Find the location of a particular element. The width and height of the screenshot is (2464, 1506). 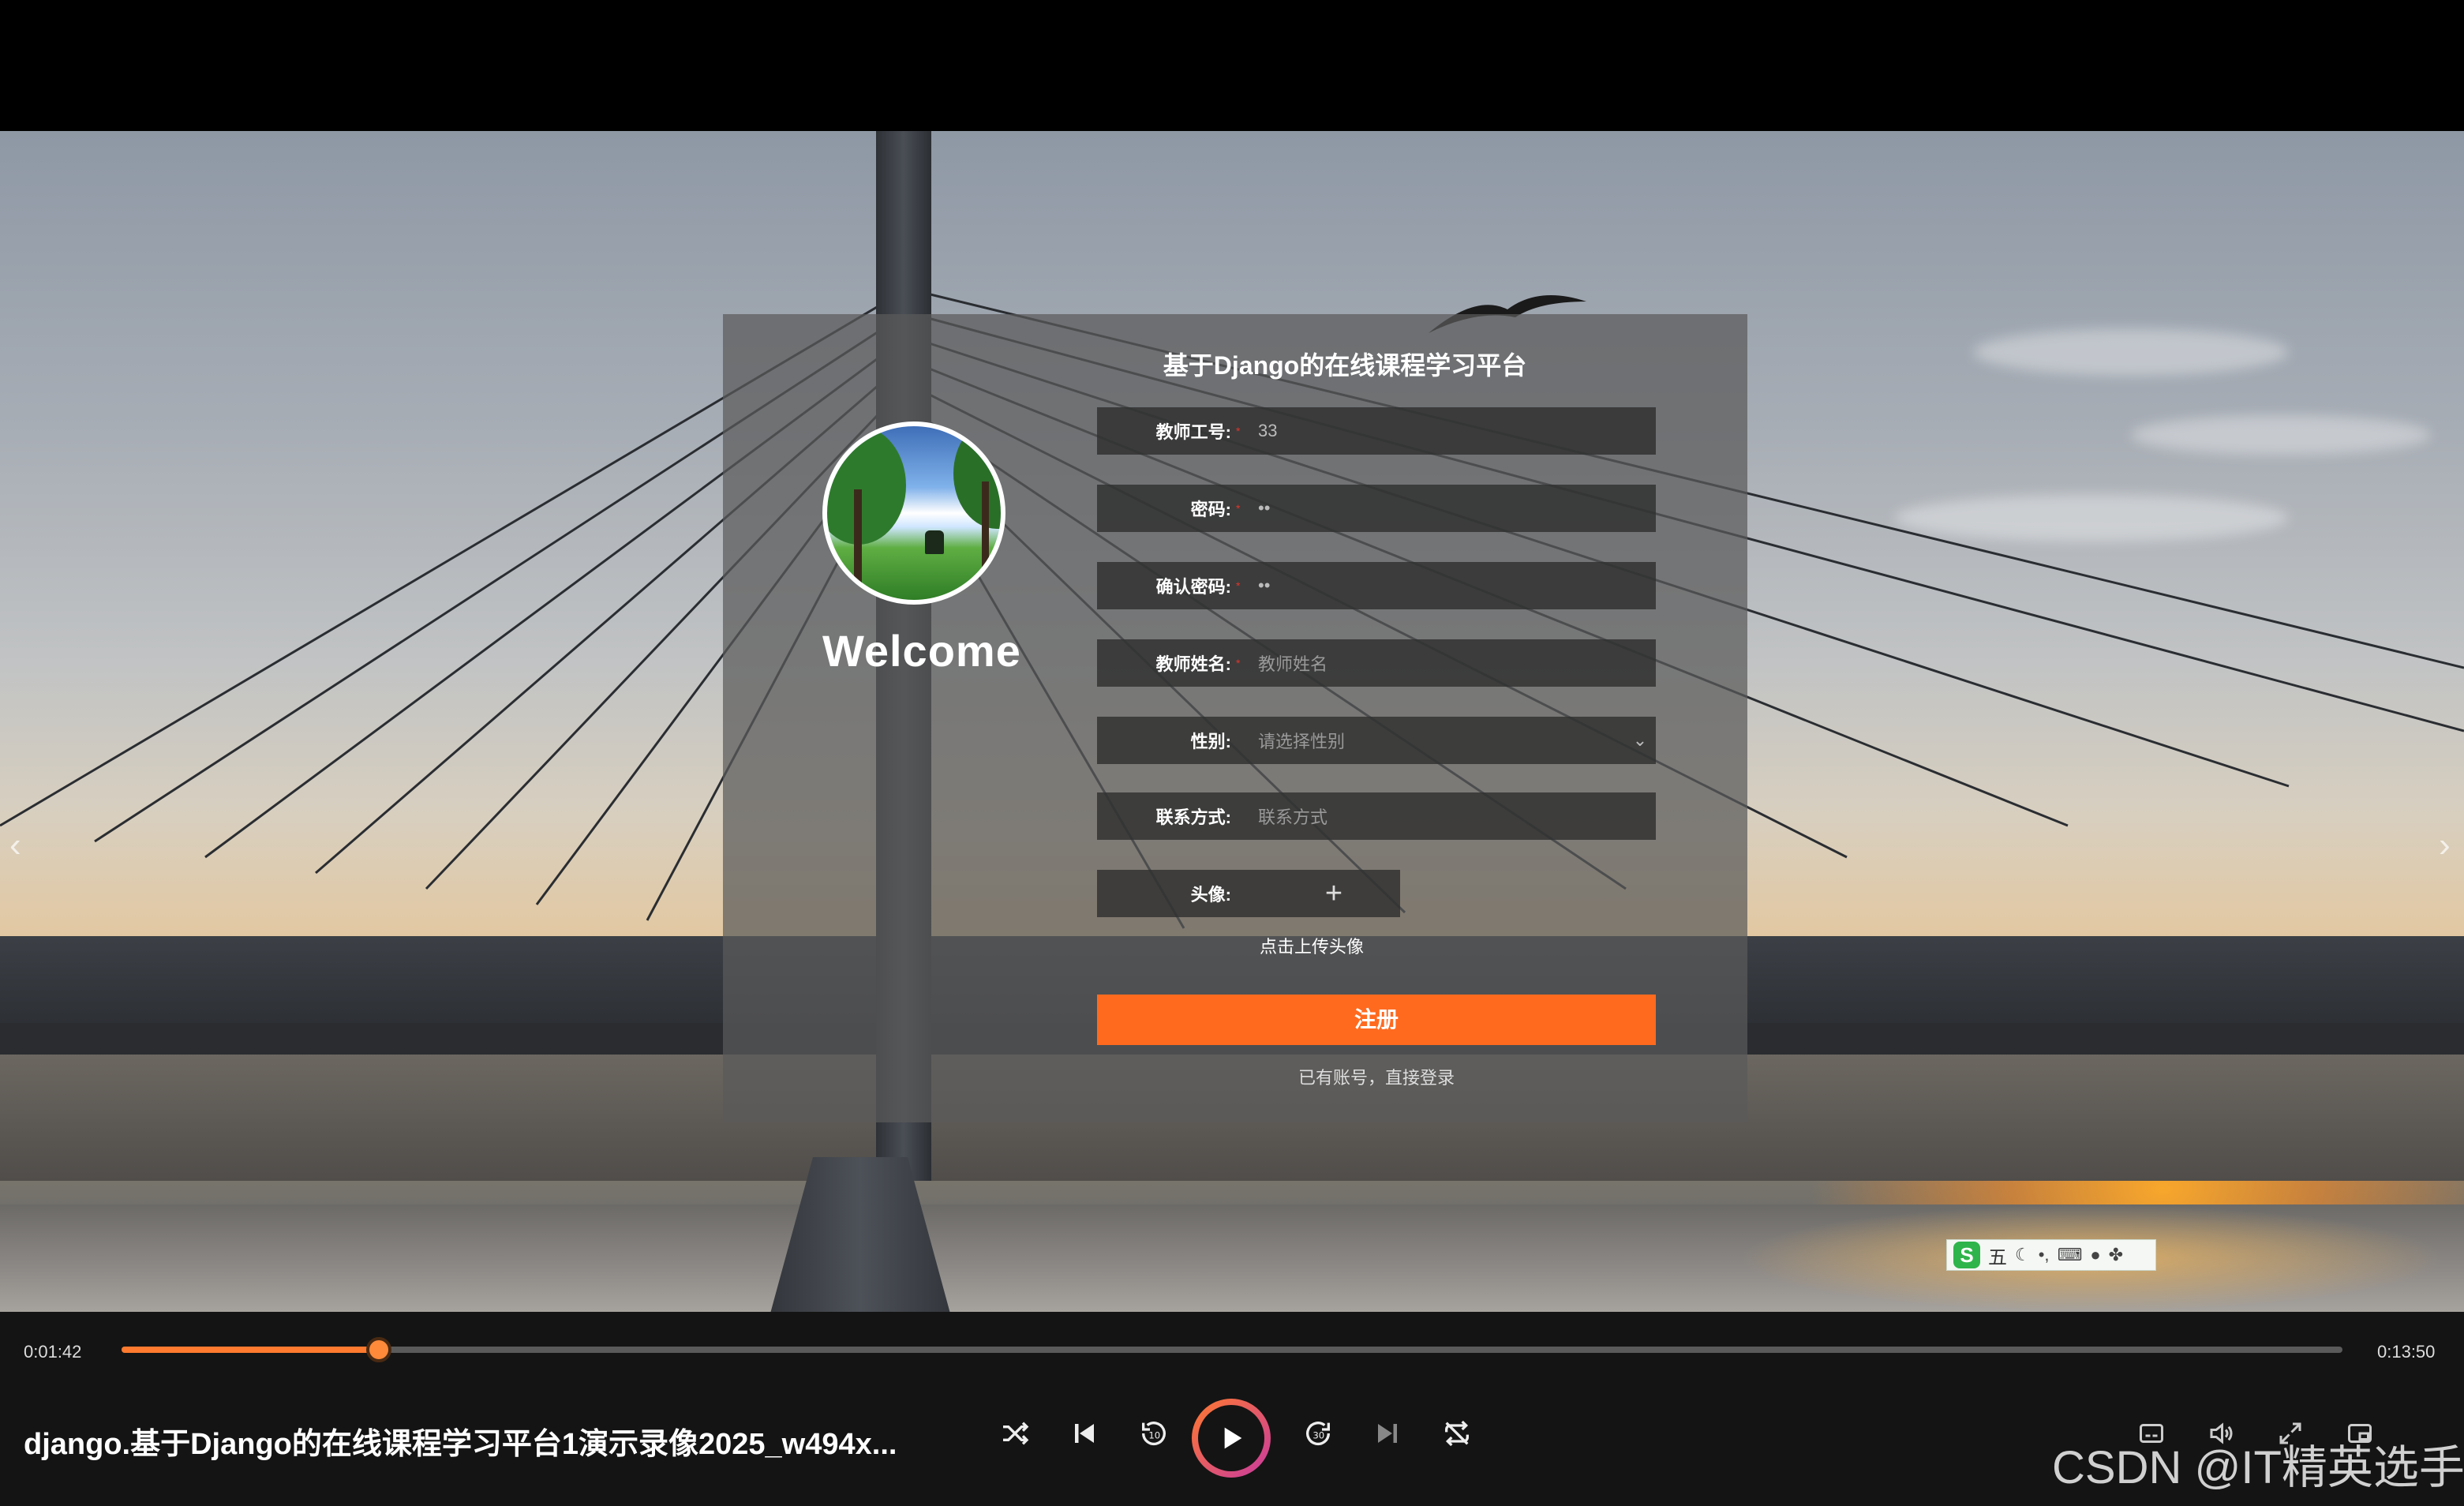

teacher-name-field: 教师姓名: * 教师姓名 is located at coordinates (1376, 663).